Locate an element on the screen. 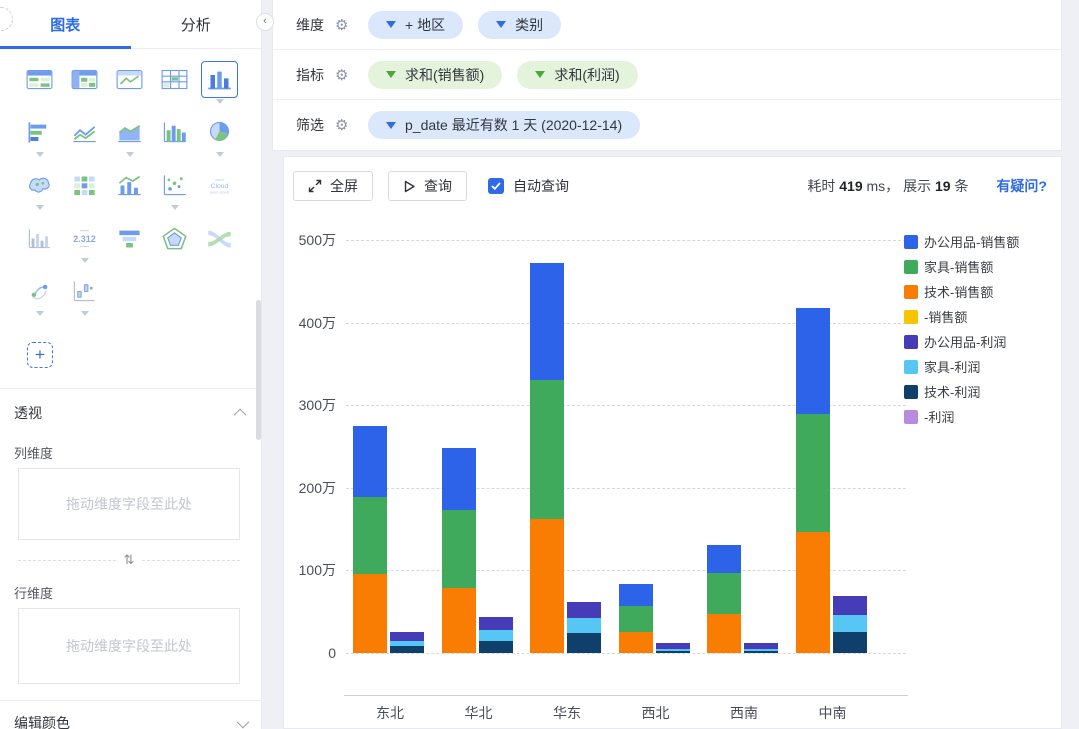  chart-type-step-chart is located at coordinates (84, 294).